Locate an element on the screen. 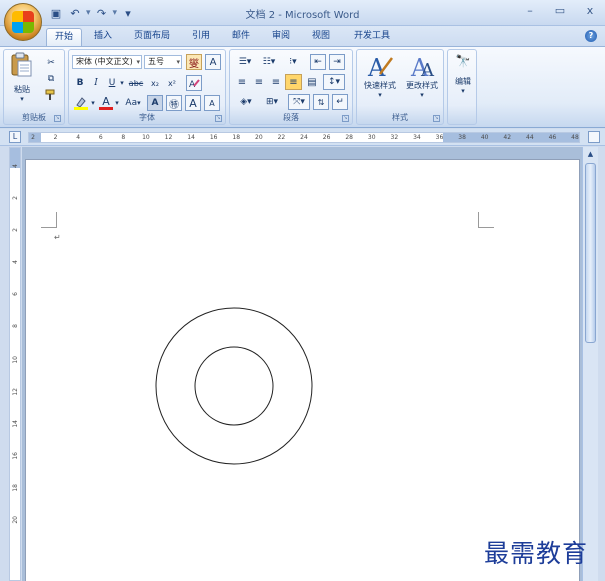 The image size is (605, 581). underline-button: U is located at coordinates (112, 83).